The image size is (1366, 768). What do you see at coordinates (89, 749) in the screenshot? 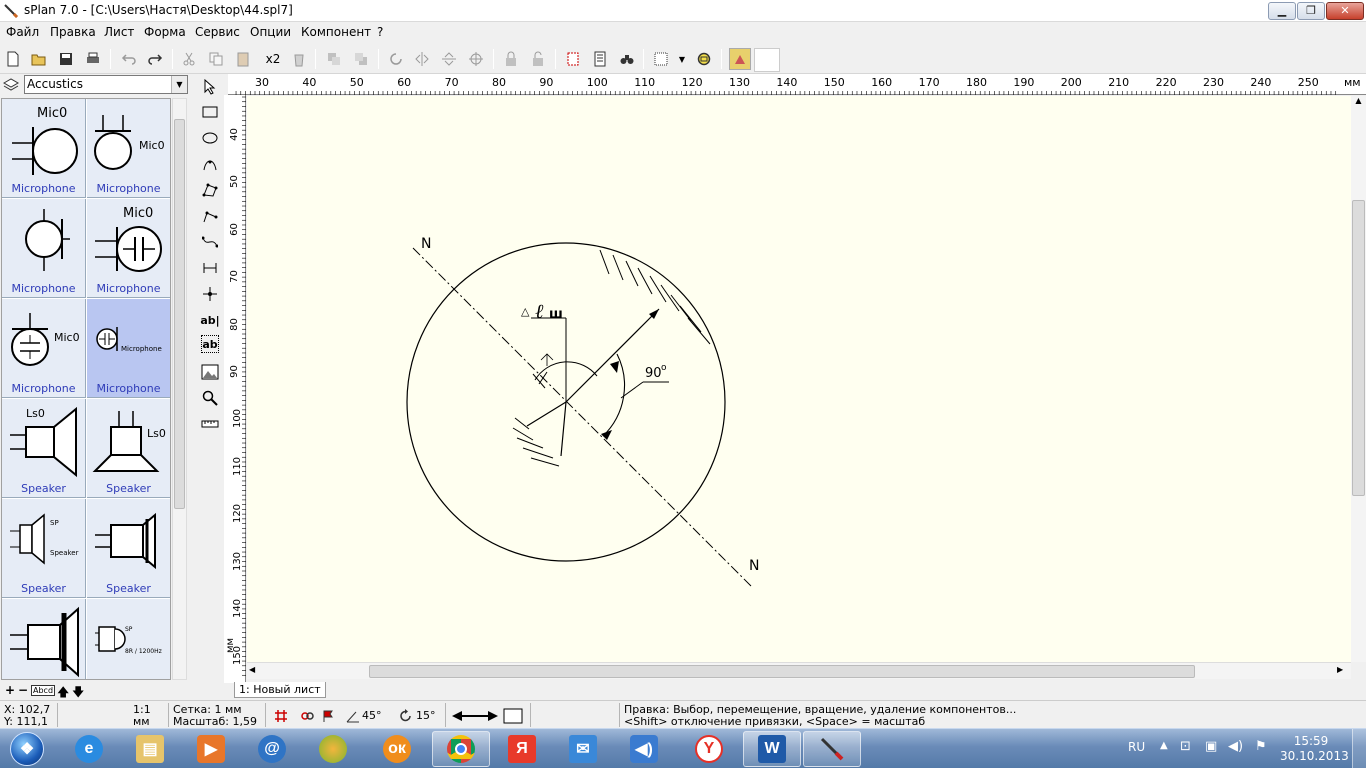
I see `ie-icon: e` at bounding box center [89, 749].